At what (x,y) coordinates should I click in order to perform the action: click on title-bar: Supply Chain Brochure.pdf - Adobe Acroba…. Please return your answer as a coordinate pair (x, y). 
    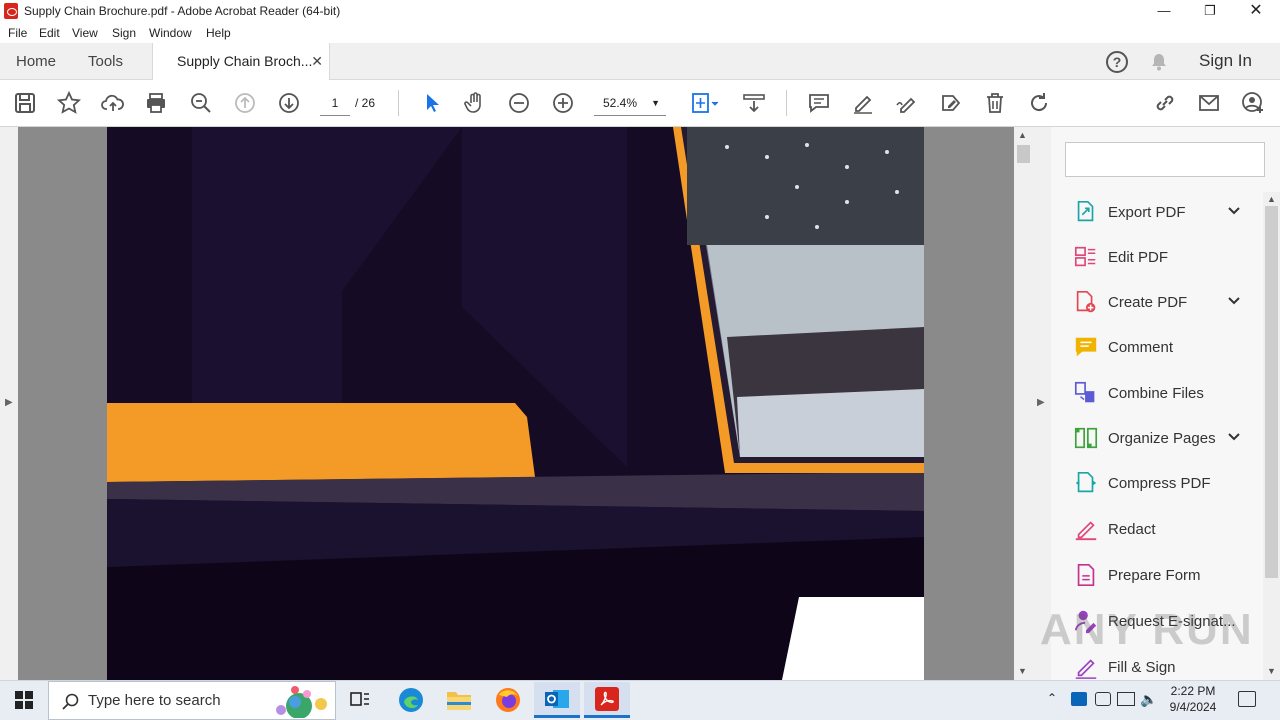
    Looking at the image, I should click on (640, 11).